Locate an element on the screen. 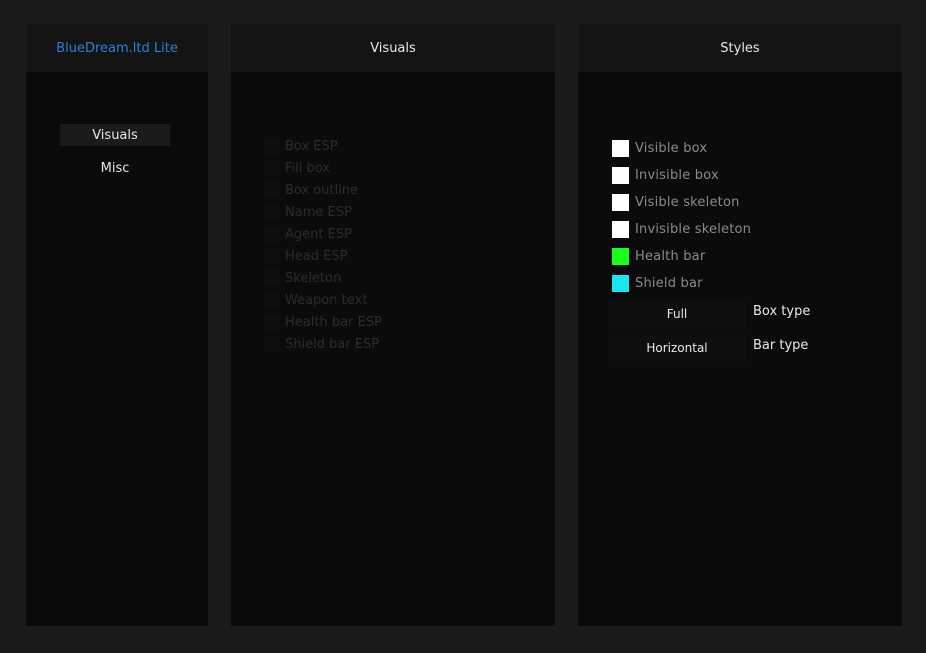  color-visible-box: Visible box is located at coordinates (659, 148).